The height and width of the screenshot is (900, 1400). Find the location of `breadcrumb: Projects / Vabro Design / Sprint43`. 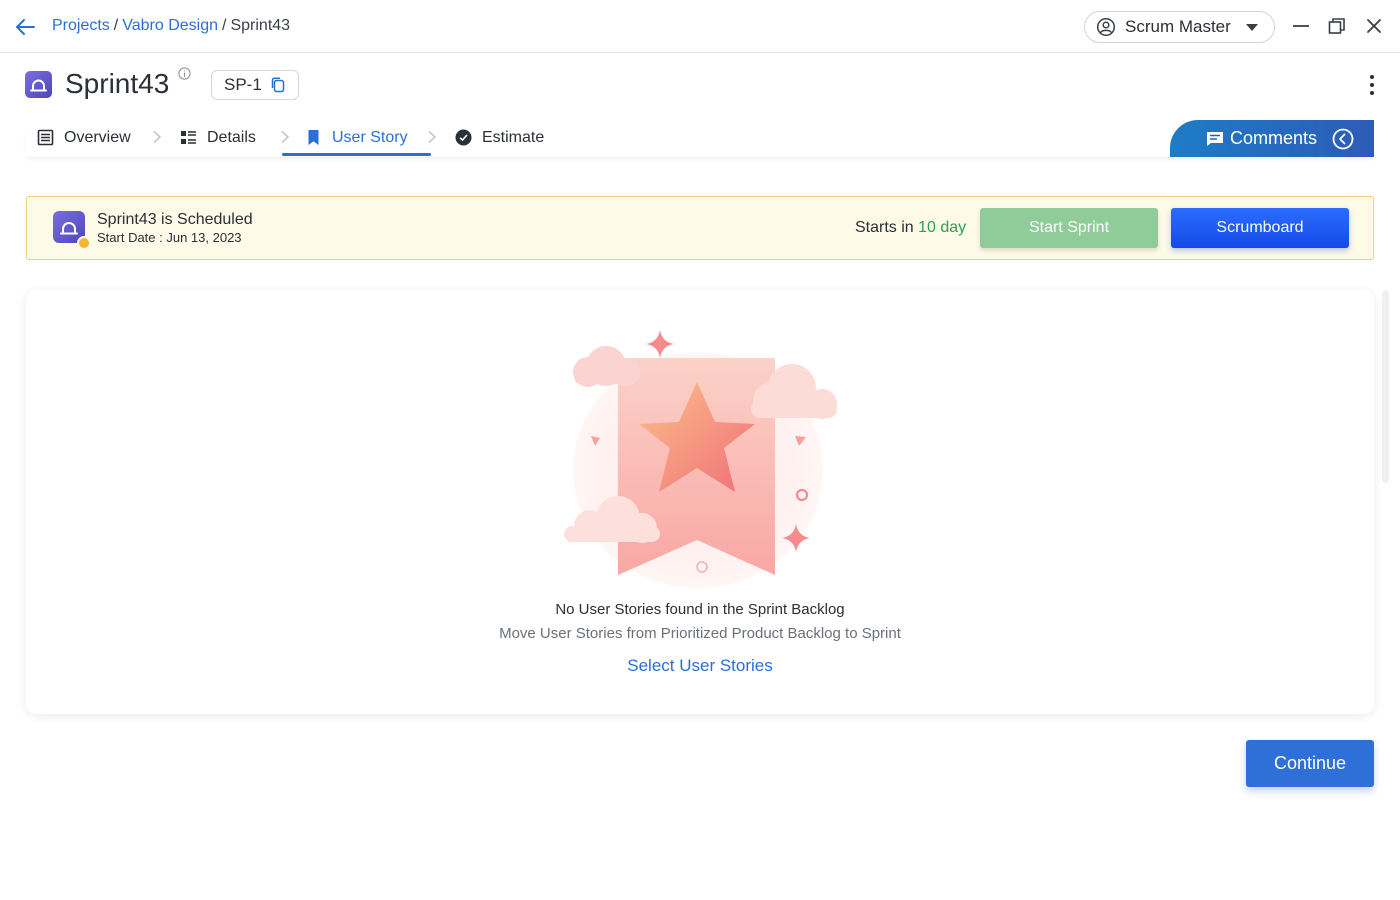

breadcrumb: Projects / Vabro Design / Sprint43 is located at coordinates (171, 26).